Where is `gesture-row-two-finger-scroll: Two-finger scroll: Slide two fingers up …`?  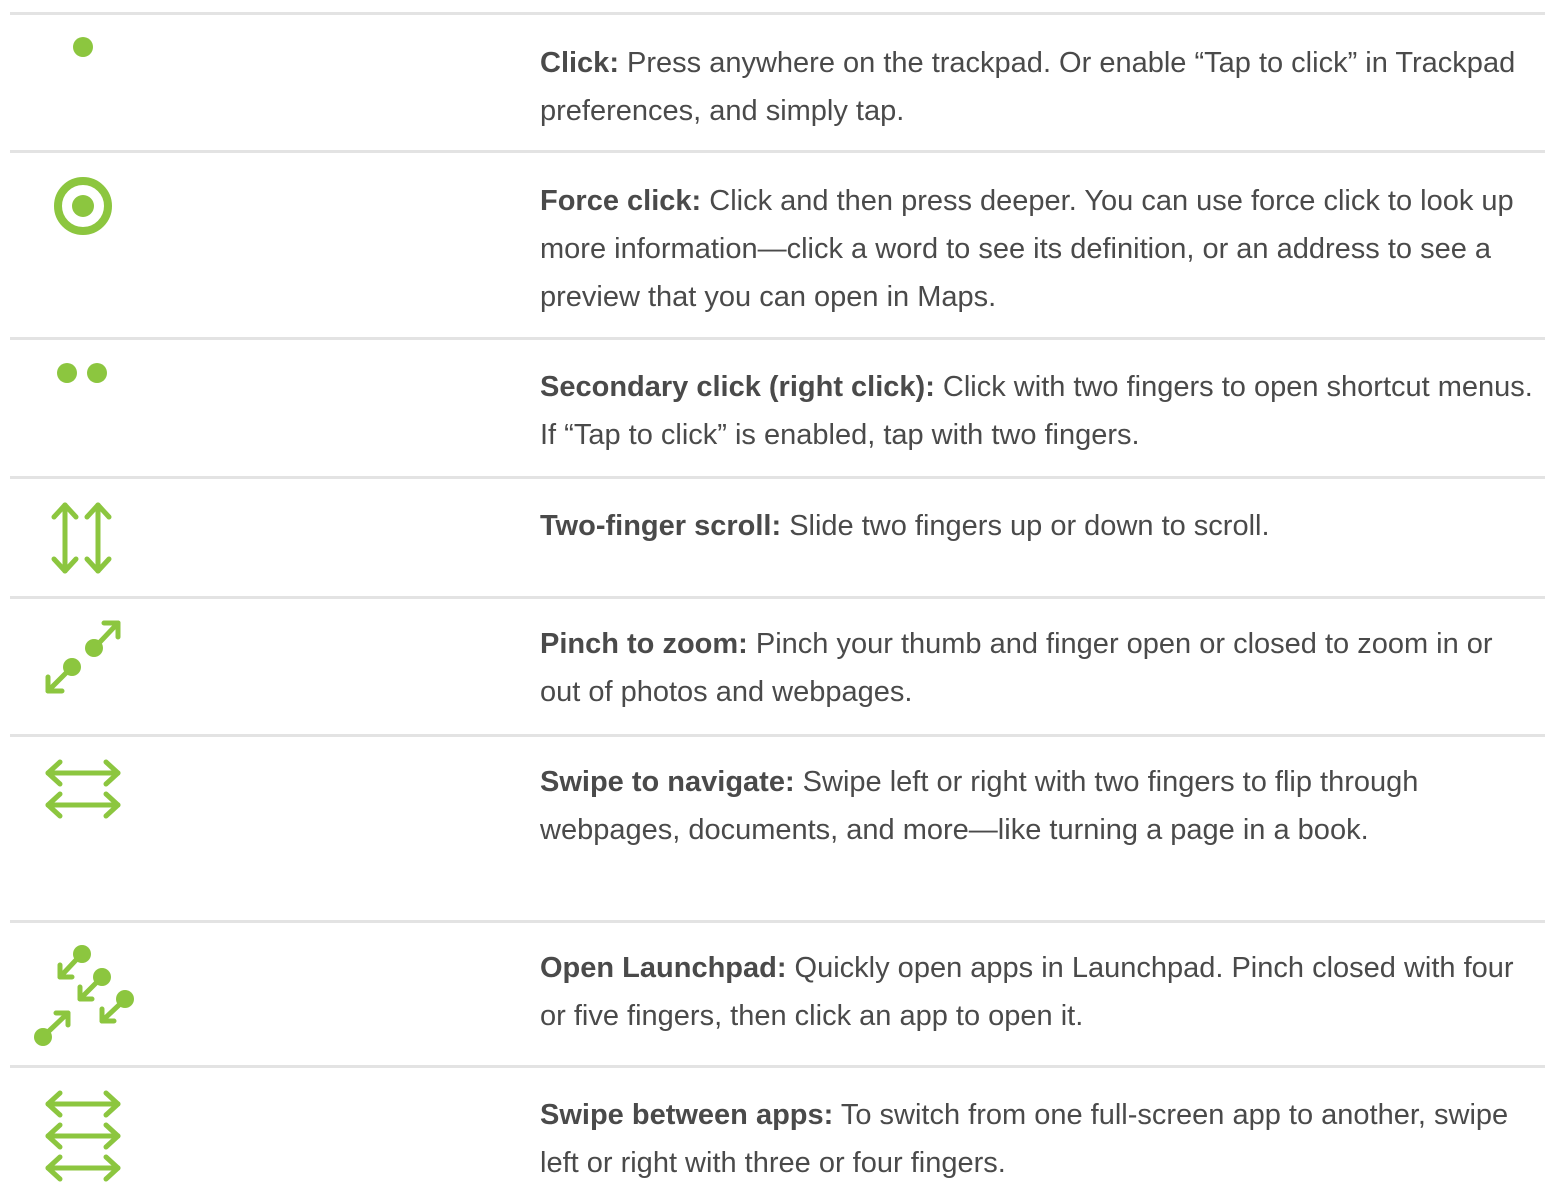
gesture-row-two-finger-scroll: Two-finger scroll: Slide two fingers up … is located at coordinates (777, 536).